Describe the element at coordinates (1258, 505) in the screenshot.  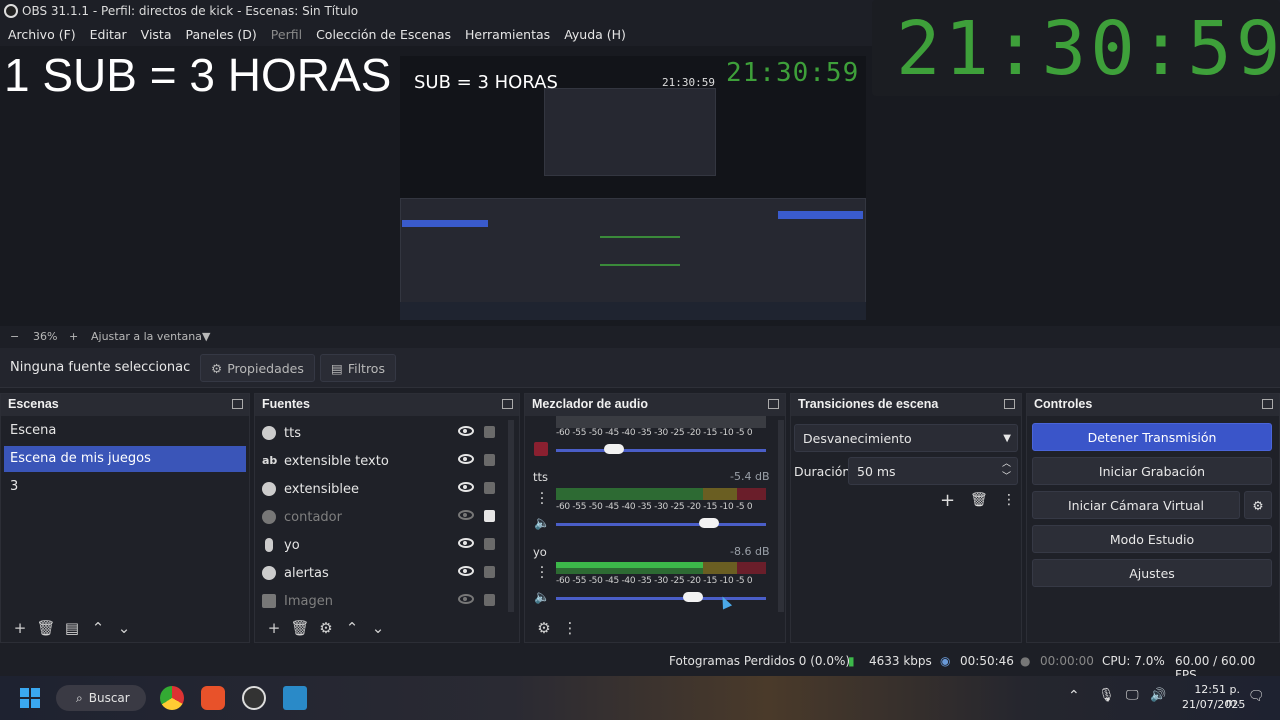
I see `virtual-camera-gear-icon: ⚙` at that location.